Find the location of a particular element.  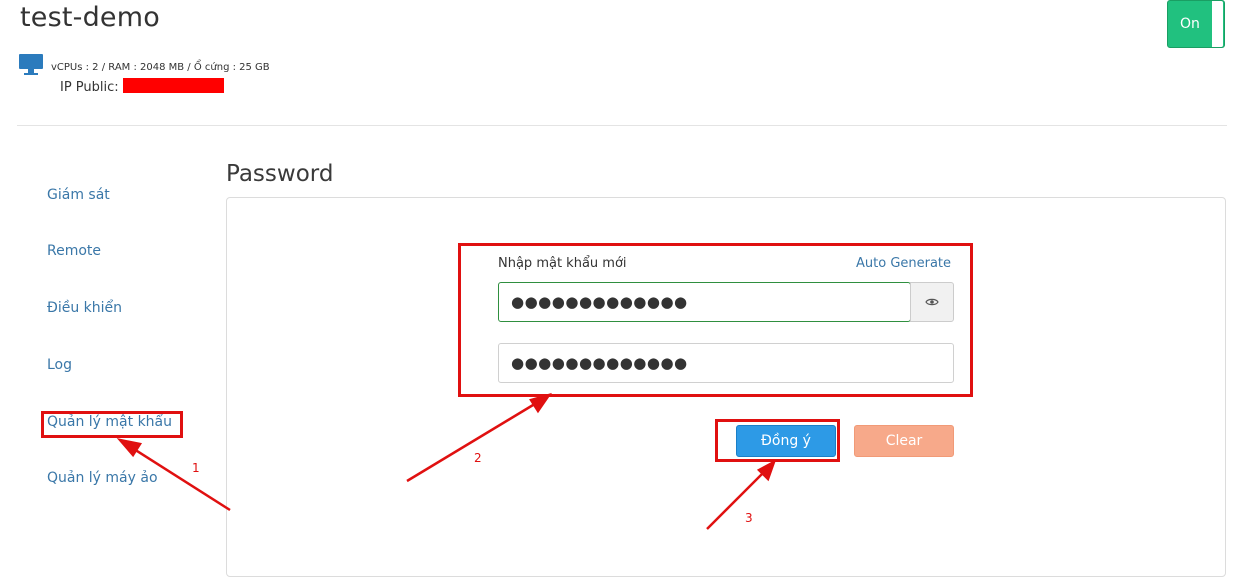

page-title: test-demo is located at coordinates (90, 17).